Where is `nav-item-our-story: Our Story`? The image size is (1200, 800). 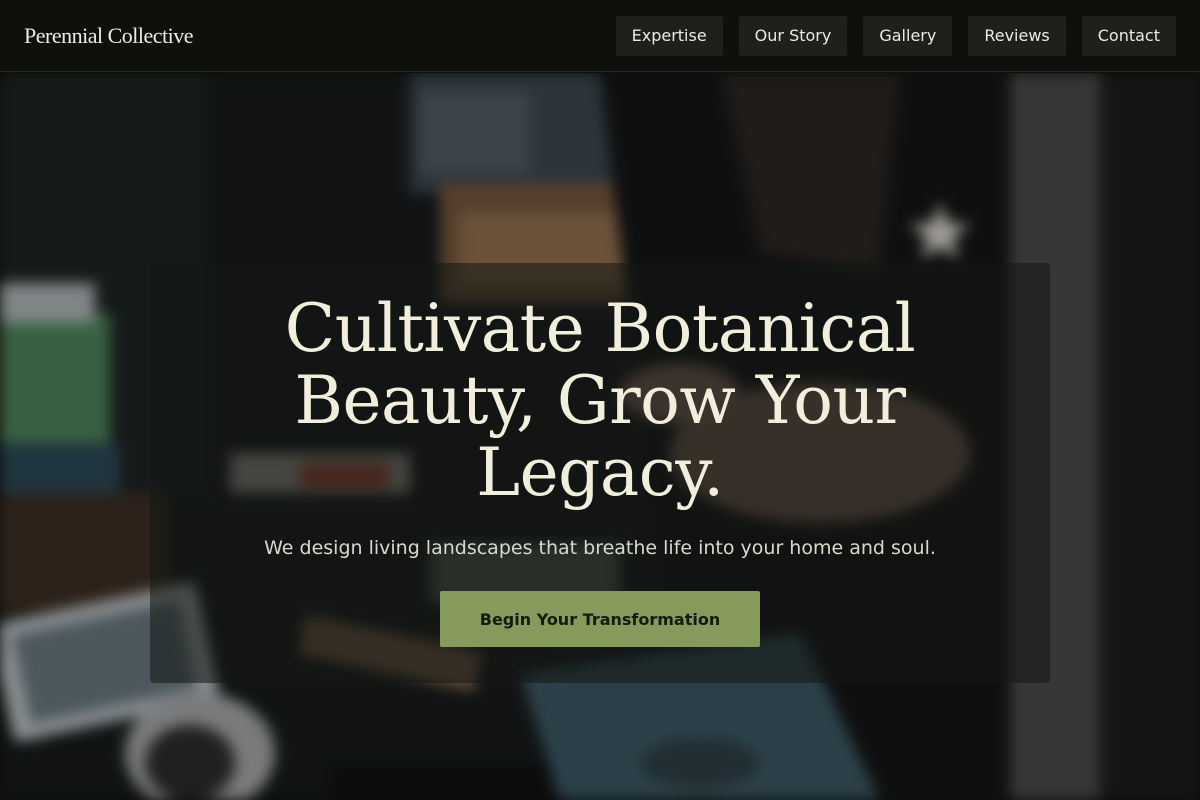
nav-item-our-story: Our Story is located at coordinates (793, 35).